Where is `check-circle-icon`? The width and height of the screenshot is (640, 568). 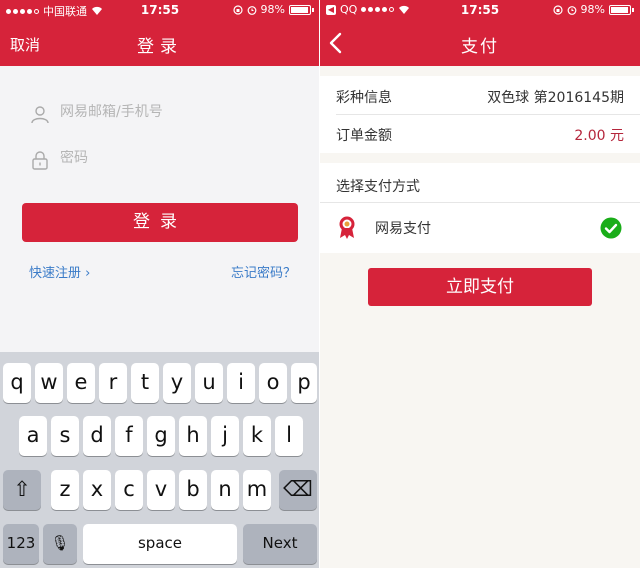 check-circle-icon is located at coordinates (611, 228).